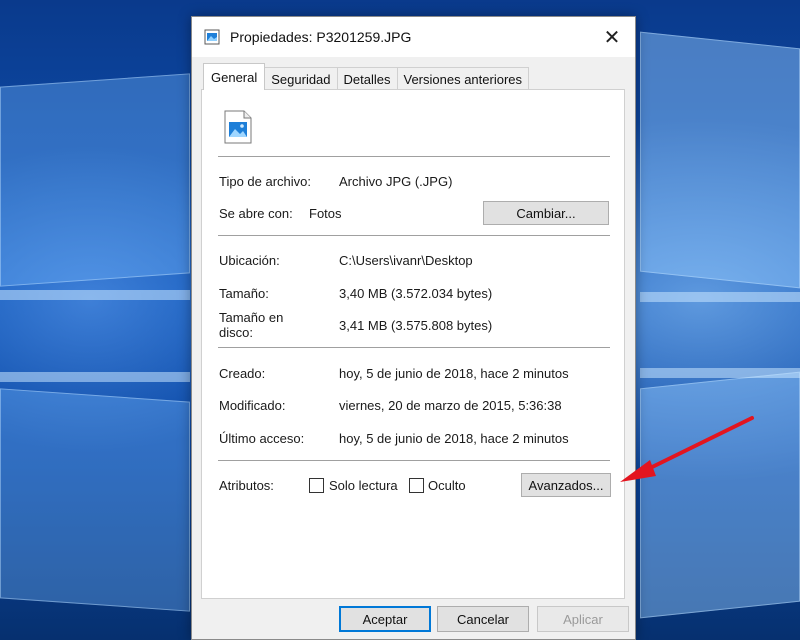  What do you see at coordinates (242, 373) in the screenshot?
I see `created-label: Creado:` at bounding box center [242, 373].